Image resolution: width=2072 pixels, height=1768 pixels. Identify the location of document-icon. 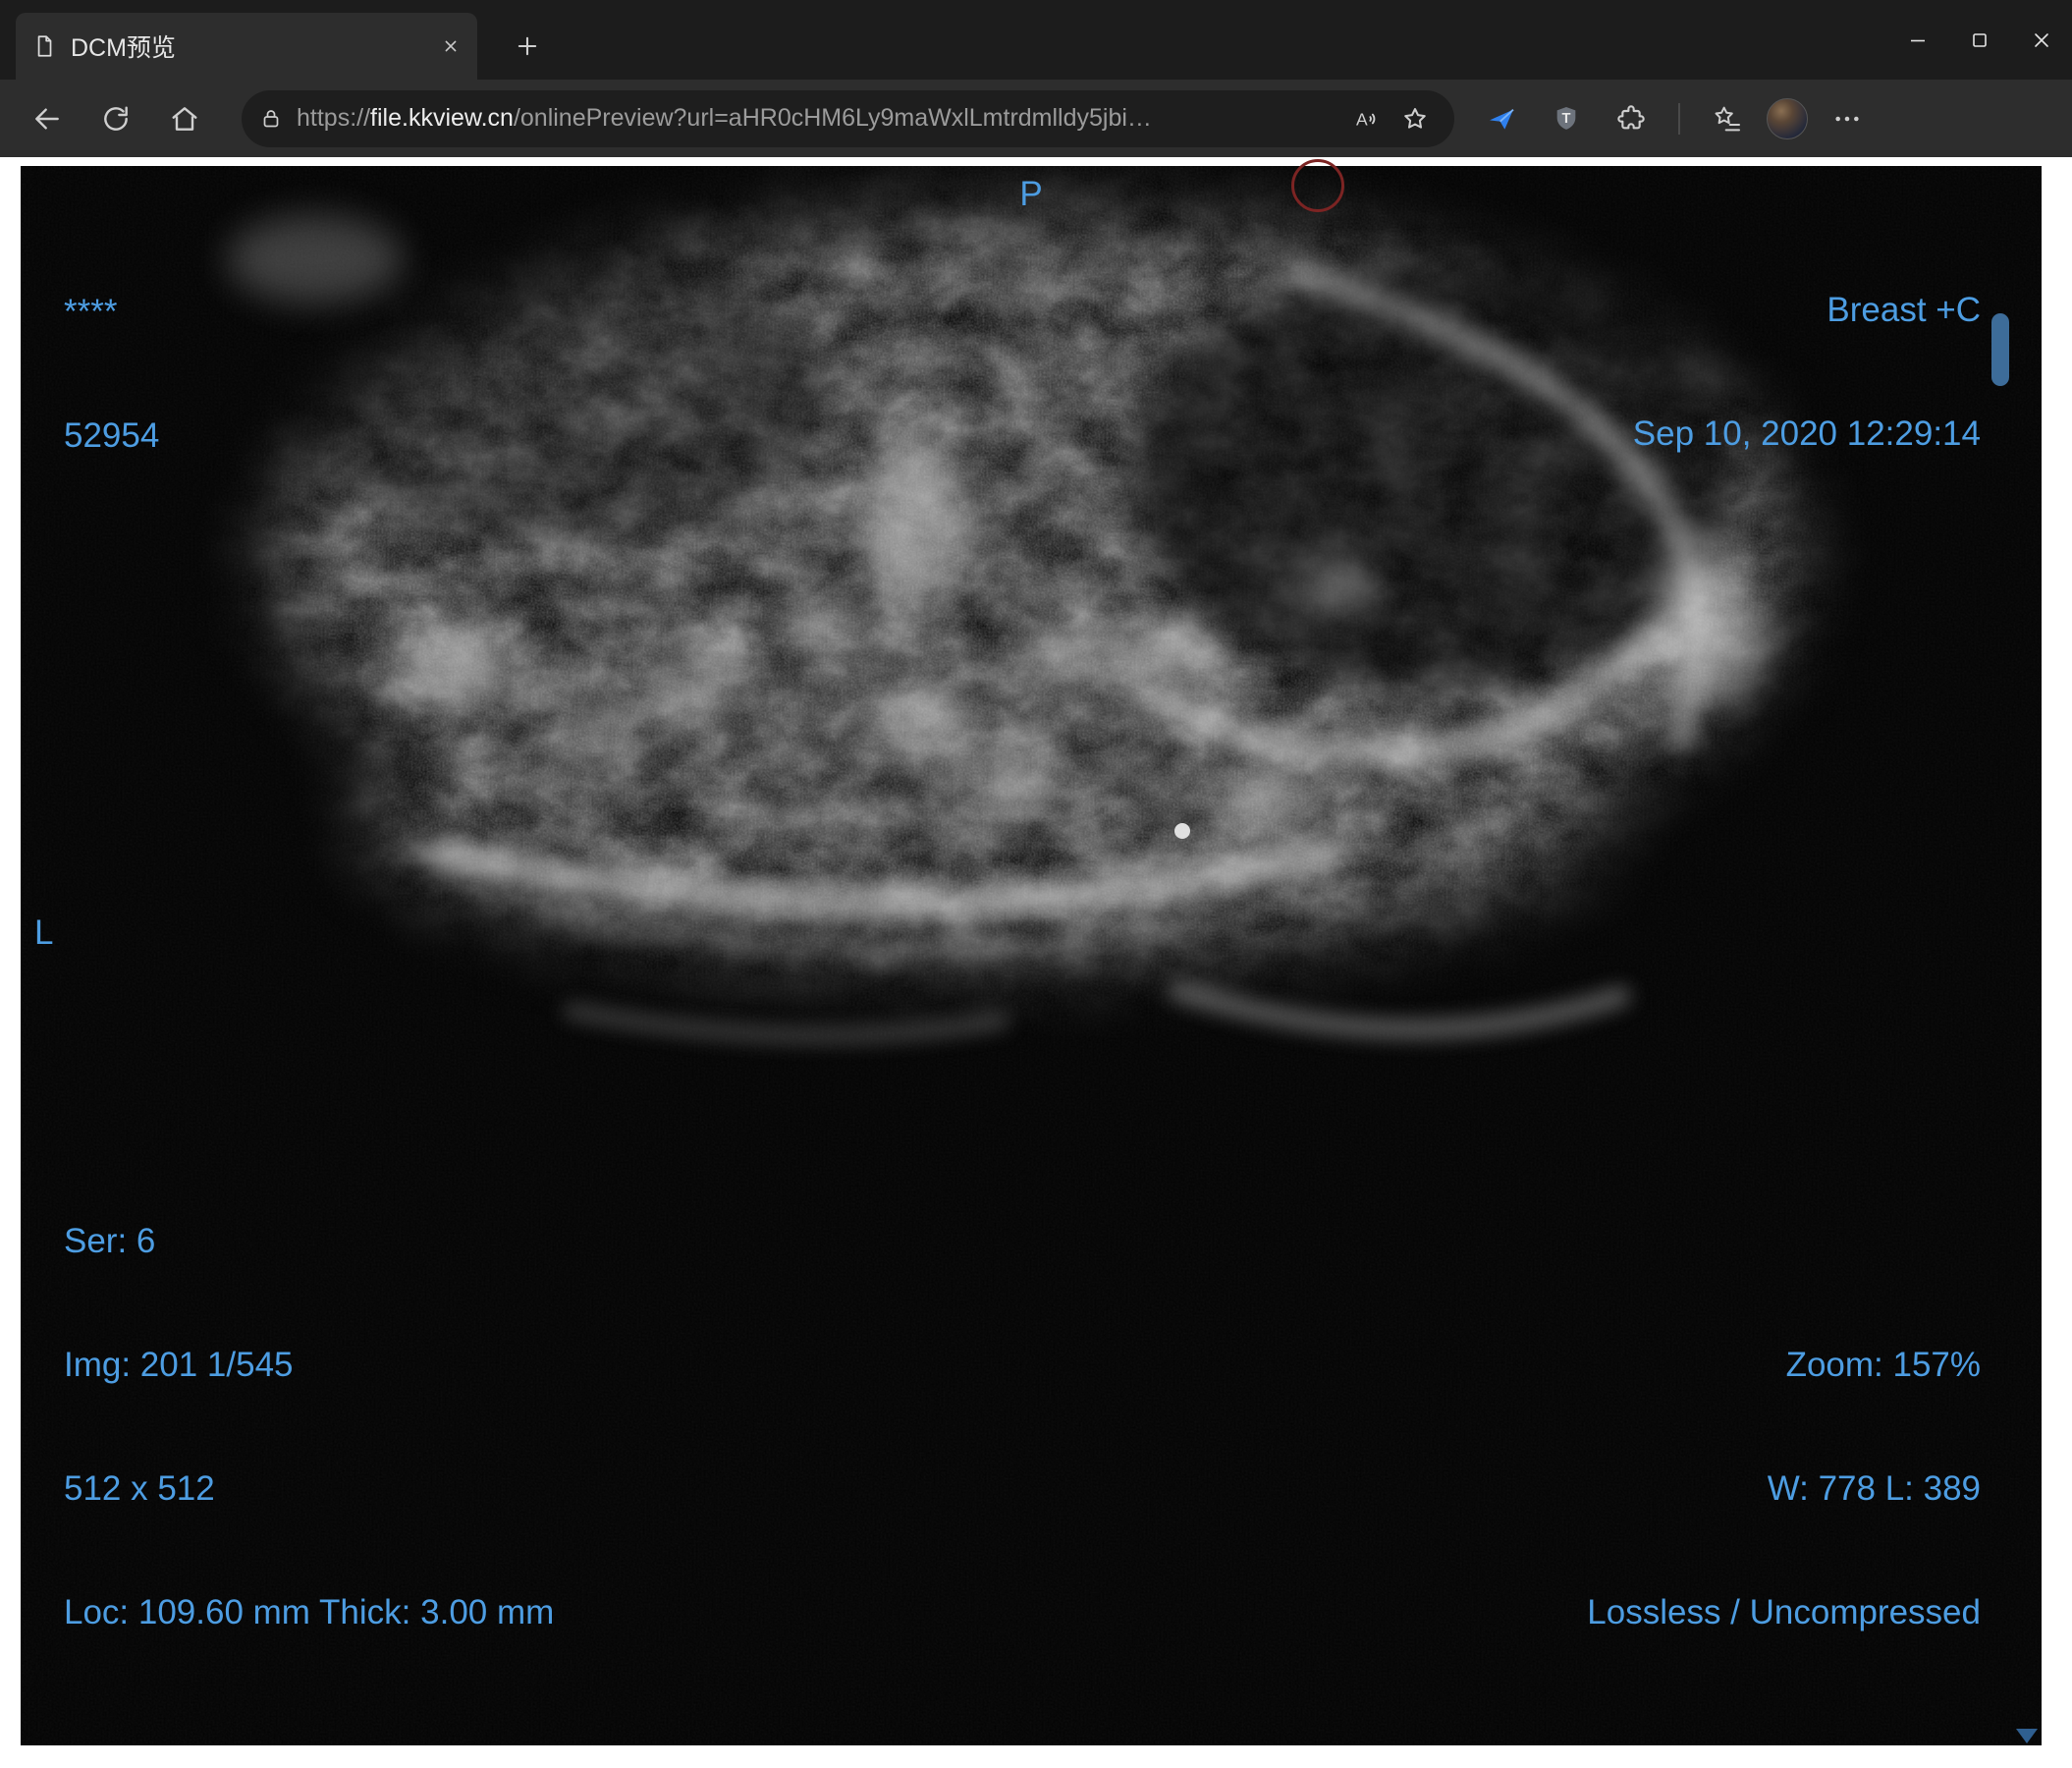
(44, 46).